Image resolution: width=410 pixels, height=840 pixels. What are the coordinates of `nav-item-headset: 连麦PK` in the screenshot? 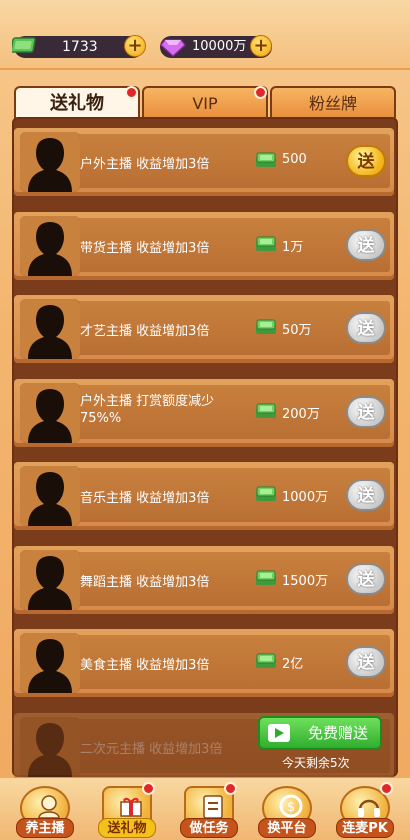 It's located at (365, 810).